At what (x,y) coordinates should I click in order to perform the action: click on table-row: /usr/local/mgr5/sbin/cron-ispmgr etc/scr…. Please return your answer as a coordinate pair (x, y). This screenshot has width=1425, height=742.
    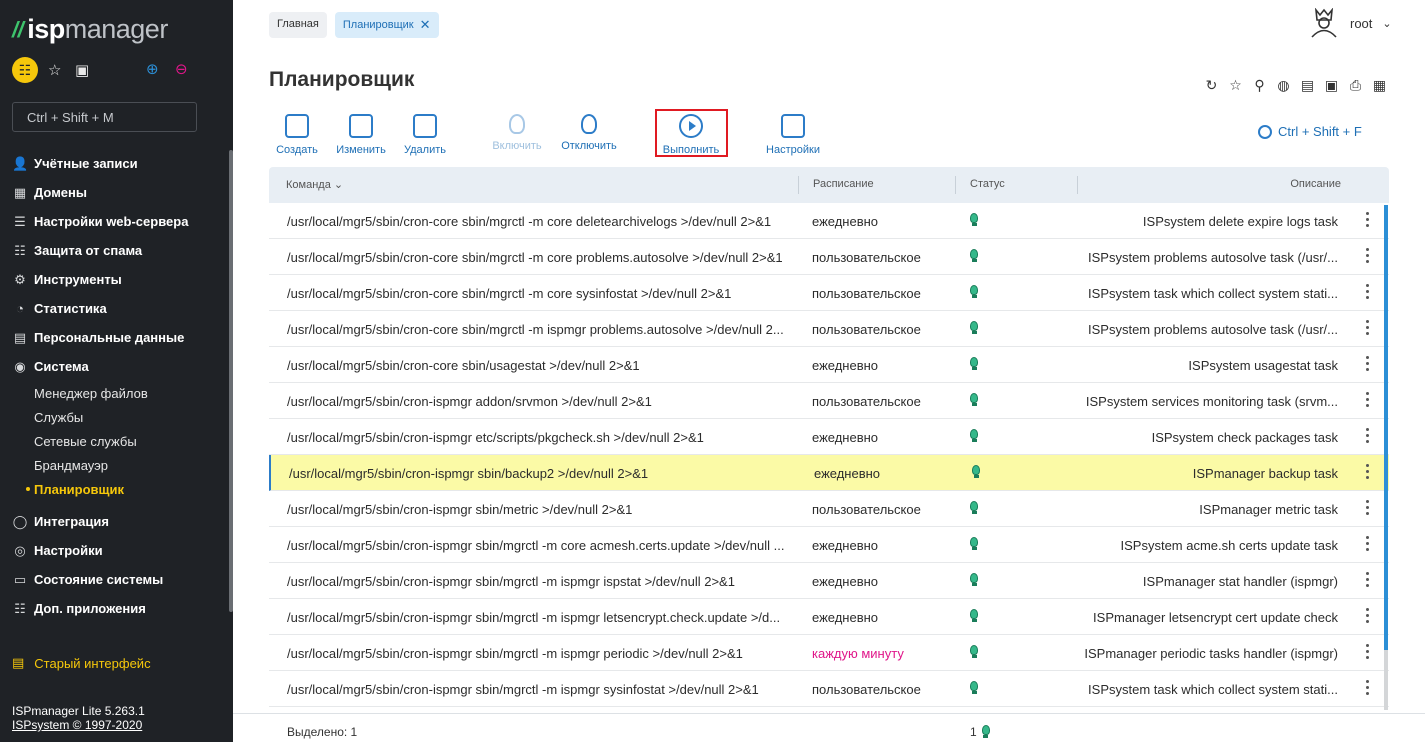
    Looking at the image, I should click on (829, 437).